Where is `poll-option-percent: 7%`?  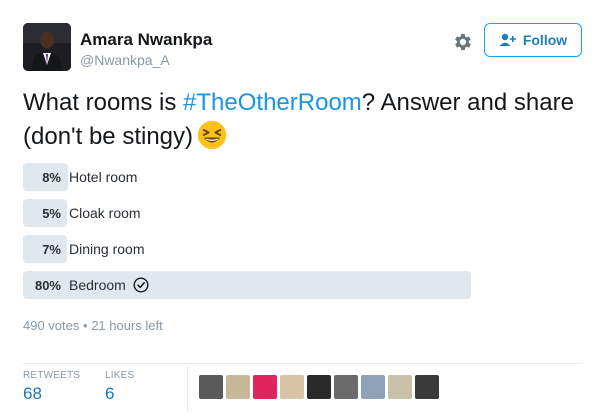 poll-option-percent: 7% is located at coordinates (51, 249).